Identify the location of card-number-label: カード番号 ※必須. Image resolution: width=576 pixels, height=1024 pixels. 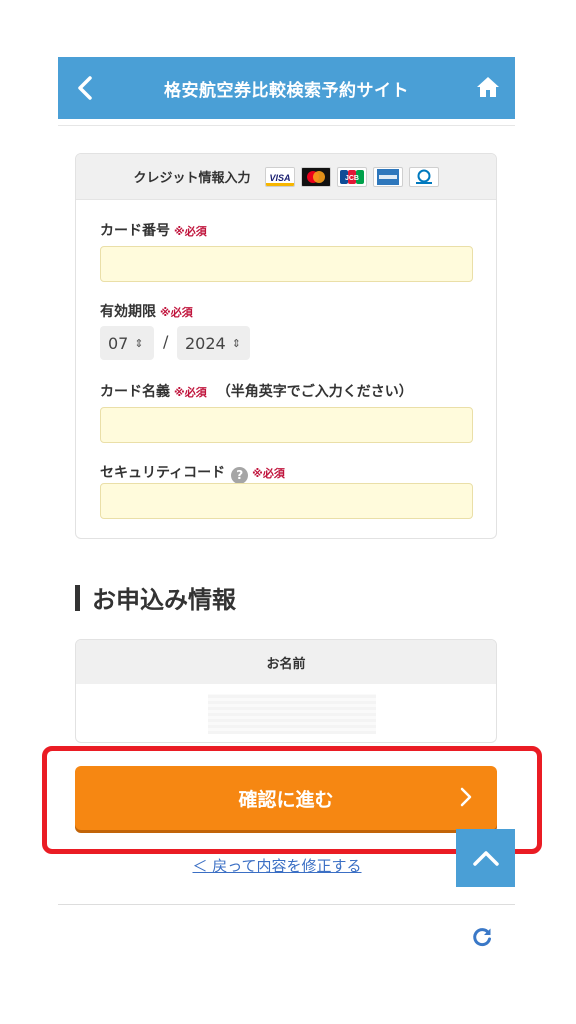
(153, 231).